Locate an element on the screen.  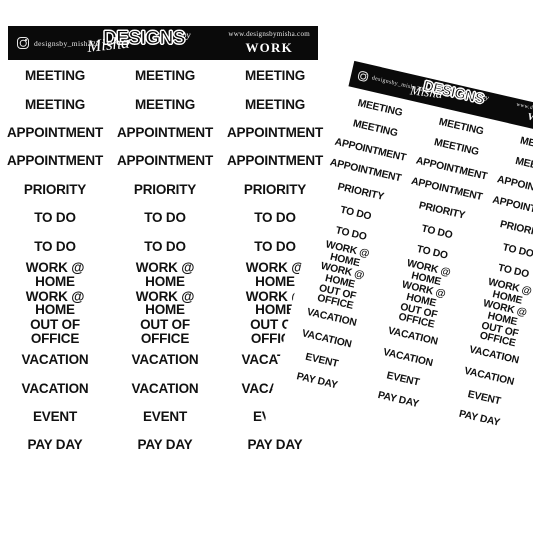
brand-logo-by-overlay: by is located at coordinates (485, 97).